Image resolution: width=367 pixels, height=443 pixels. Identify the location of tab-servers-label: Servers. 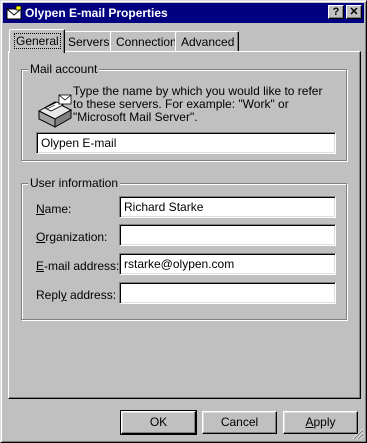
(89, 42).